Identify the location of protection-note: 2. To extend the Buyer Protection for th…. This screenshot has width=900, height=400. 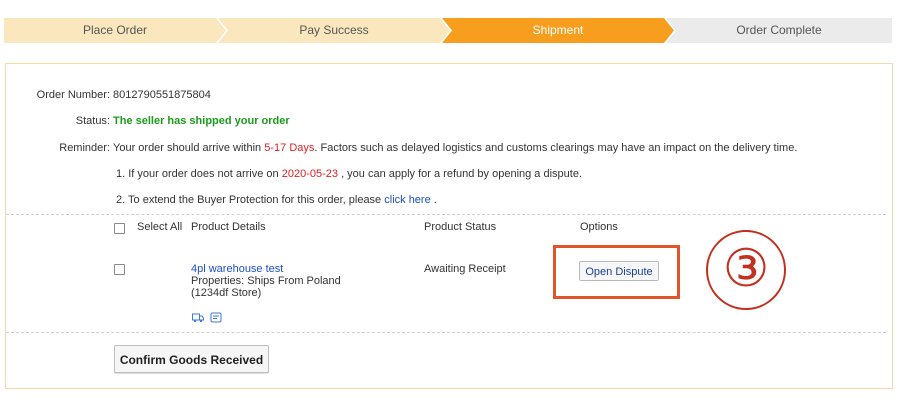
(276, 200).